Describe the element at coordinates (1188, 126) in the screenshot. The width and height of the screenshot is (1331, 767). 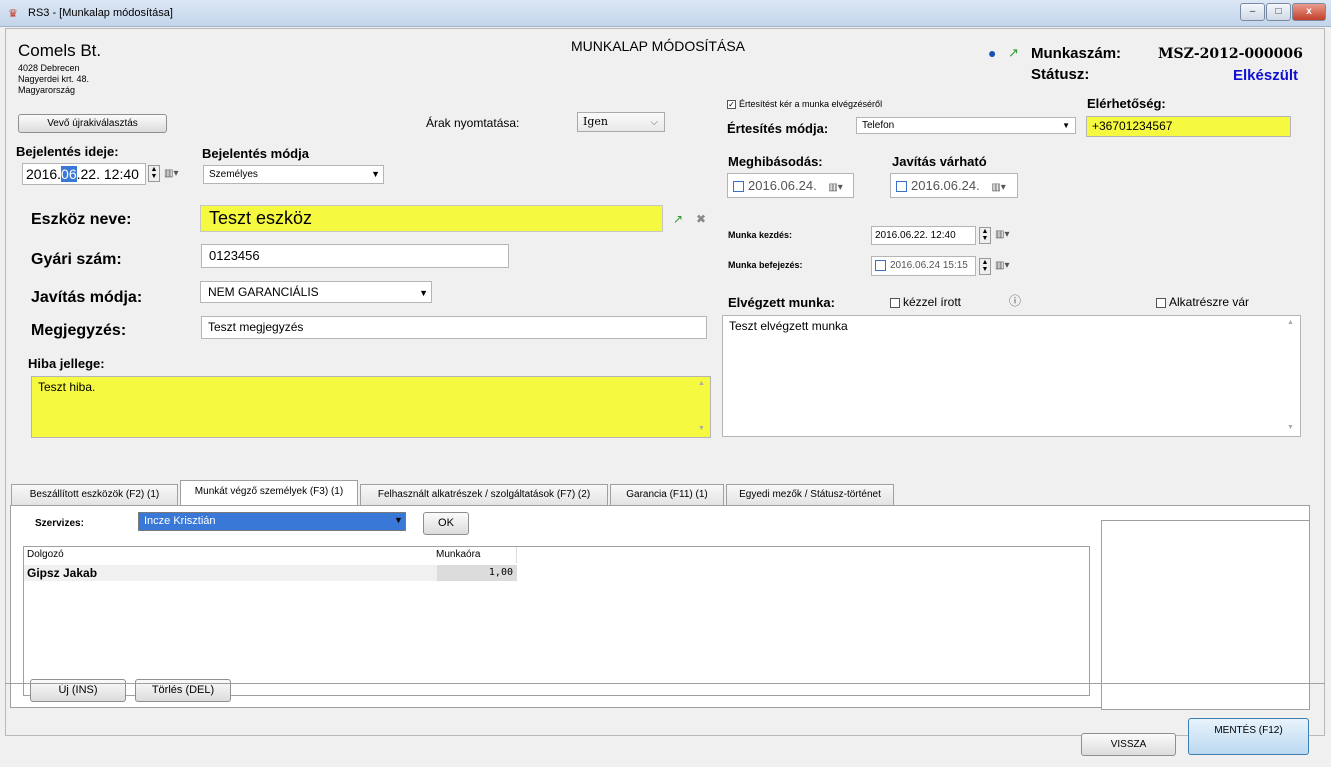
I see `elerhetoseg-input: +36701234567` at that location.